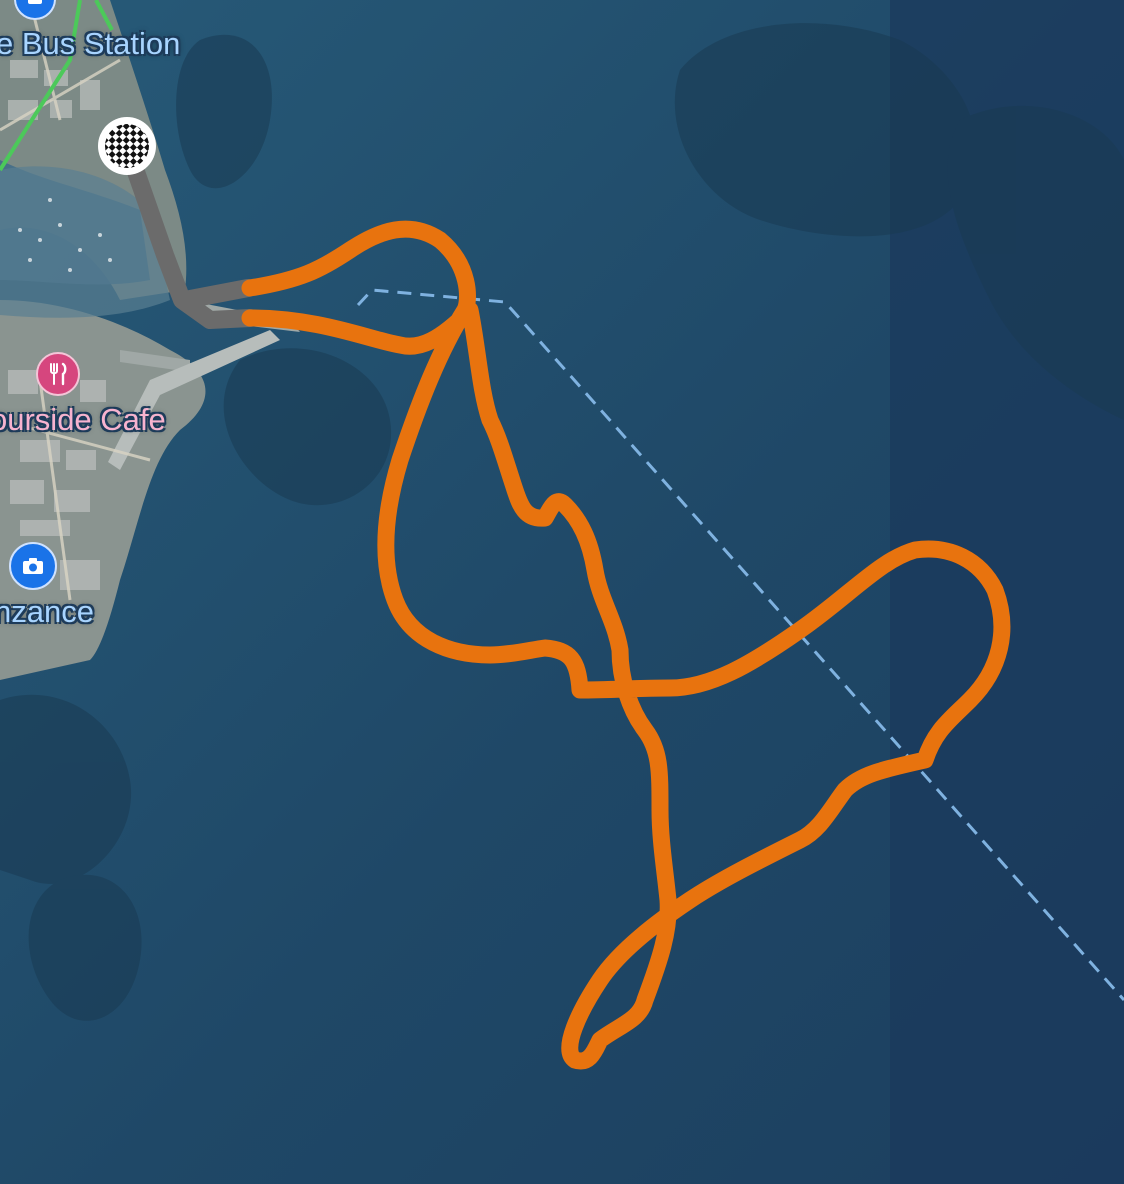 The height and width of the screenshot is (1184, 1124). Describe the element at coordinates (83, 420) in the screenshot. I see `cafe-label: ourside Cafe` at that location.